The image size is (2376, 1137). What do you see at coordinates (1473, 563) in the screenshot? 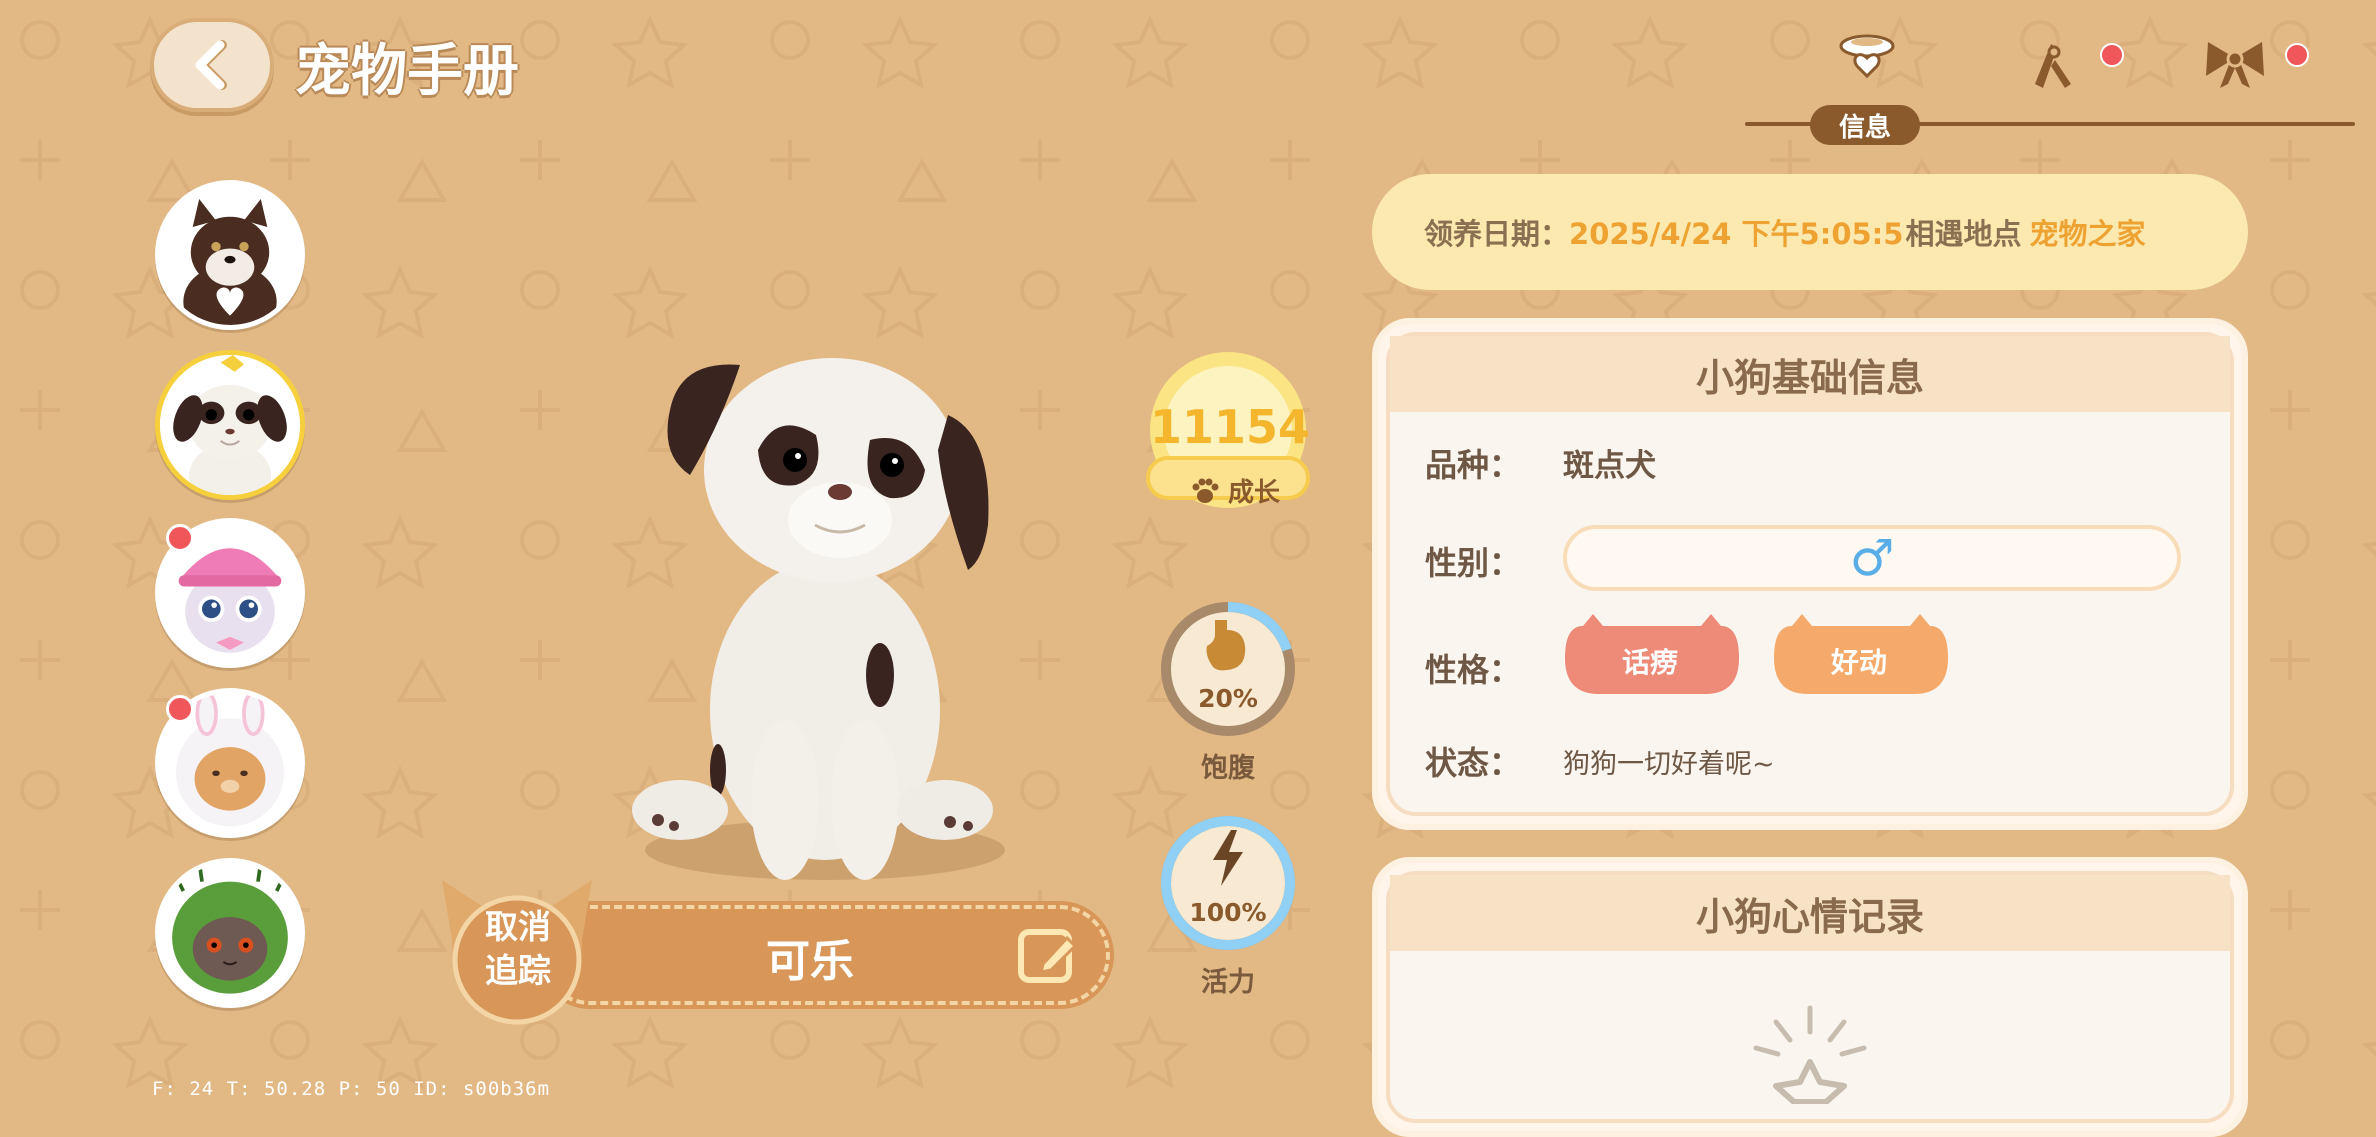
I see `gender-label: 性别：` at bounding box center [1473, 563].